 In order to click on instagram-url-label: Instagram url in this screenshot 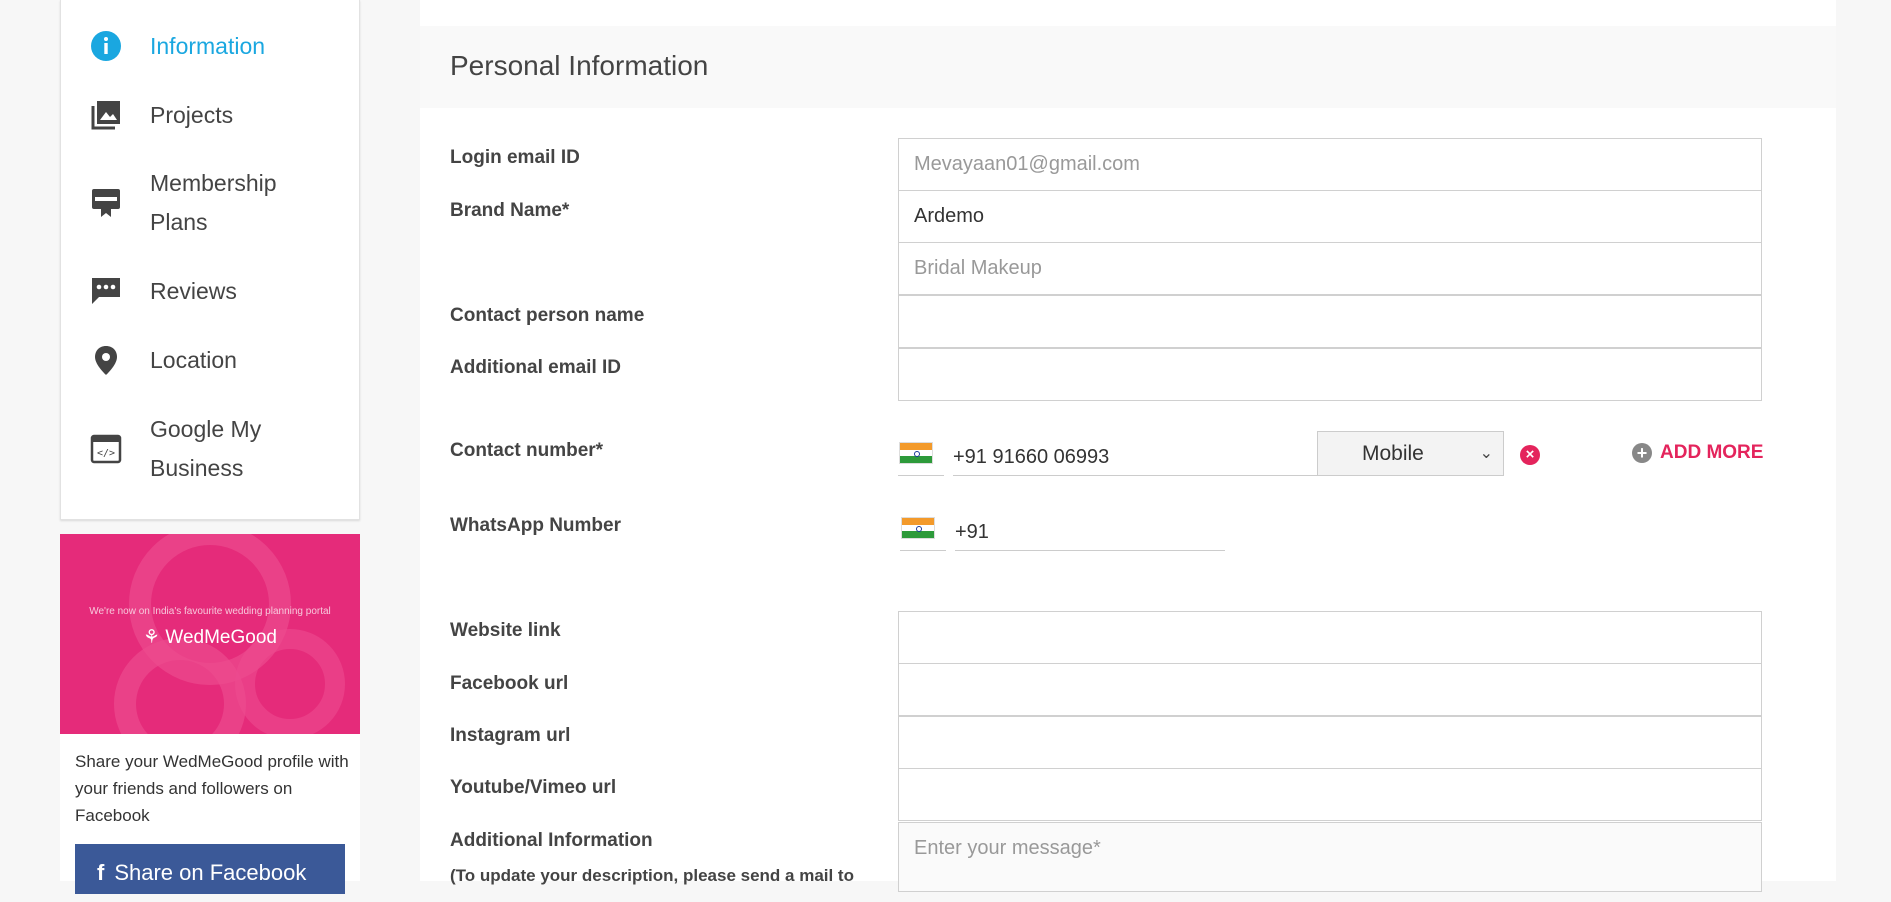, I will do `click(510, 735)`.